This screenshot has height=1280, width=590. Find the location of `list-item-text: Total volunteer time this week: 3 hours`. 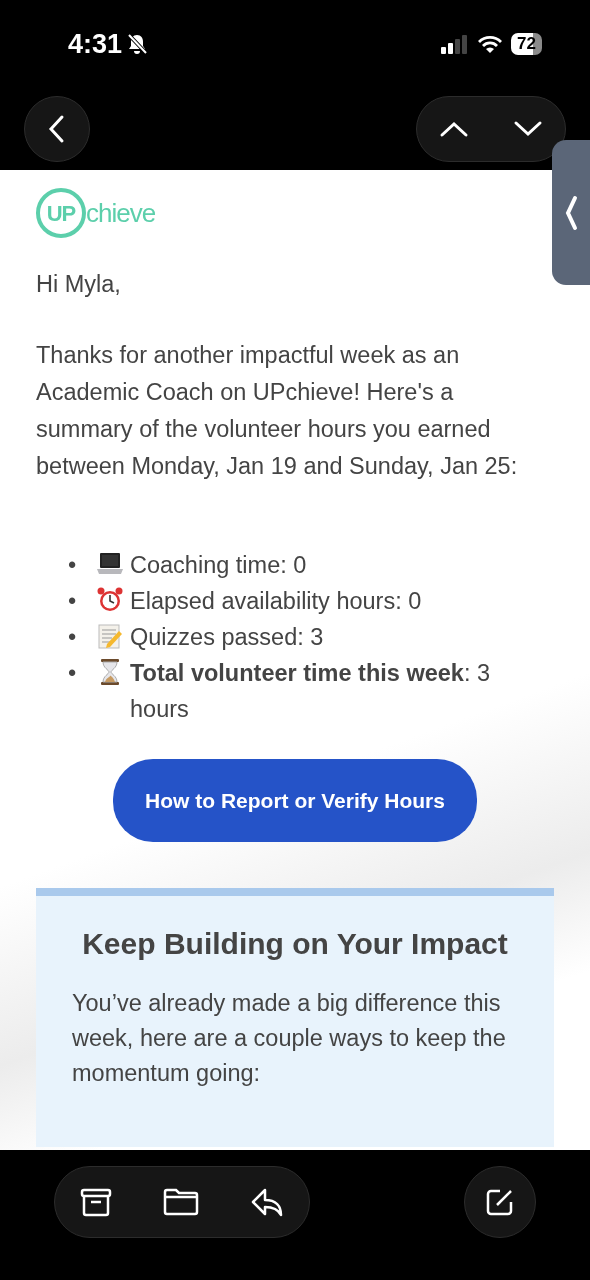

list-item-text: Total volunteer time this week: 3 hours is located at coordinates (310, 691).